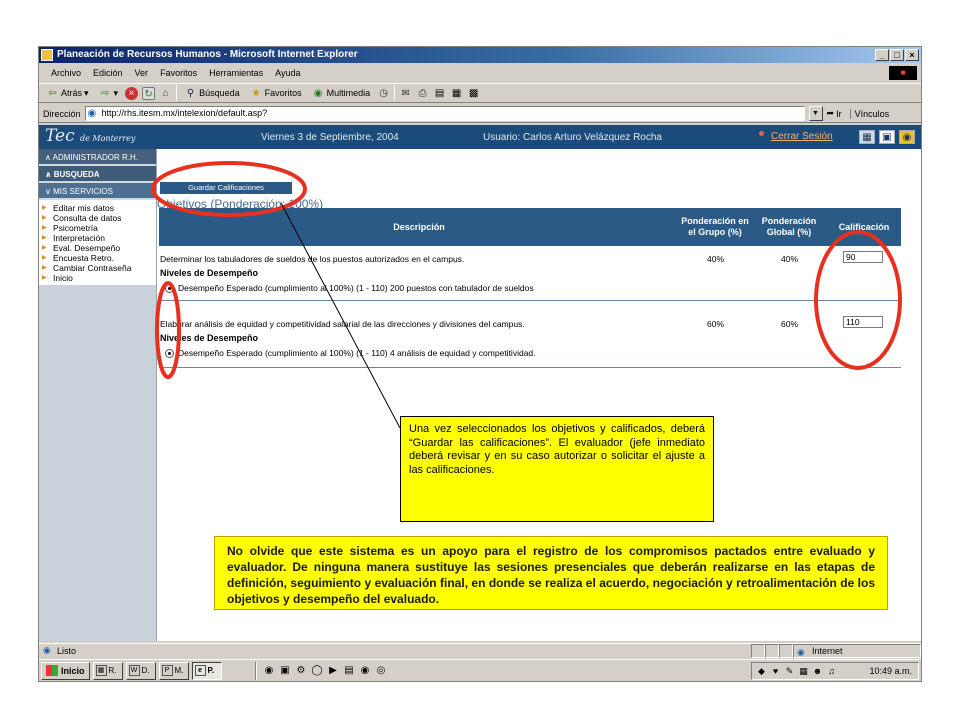 This screenshot has height=720, width=960. Describe the element at coordinates (47, 55) in the screenshot. I see `ie-app-icon` at that location.